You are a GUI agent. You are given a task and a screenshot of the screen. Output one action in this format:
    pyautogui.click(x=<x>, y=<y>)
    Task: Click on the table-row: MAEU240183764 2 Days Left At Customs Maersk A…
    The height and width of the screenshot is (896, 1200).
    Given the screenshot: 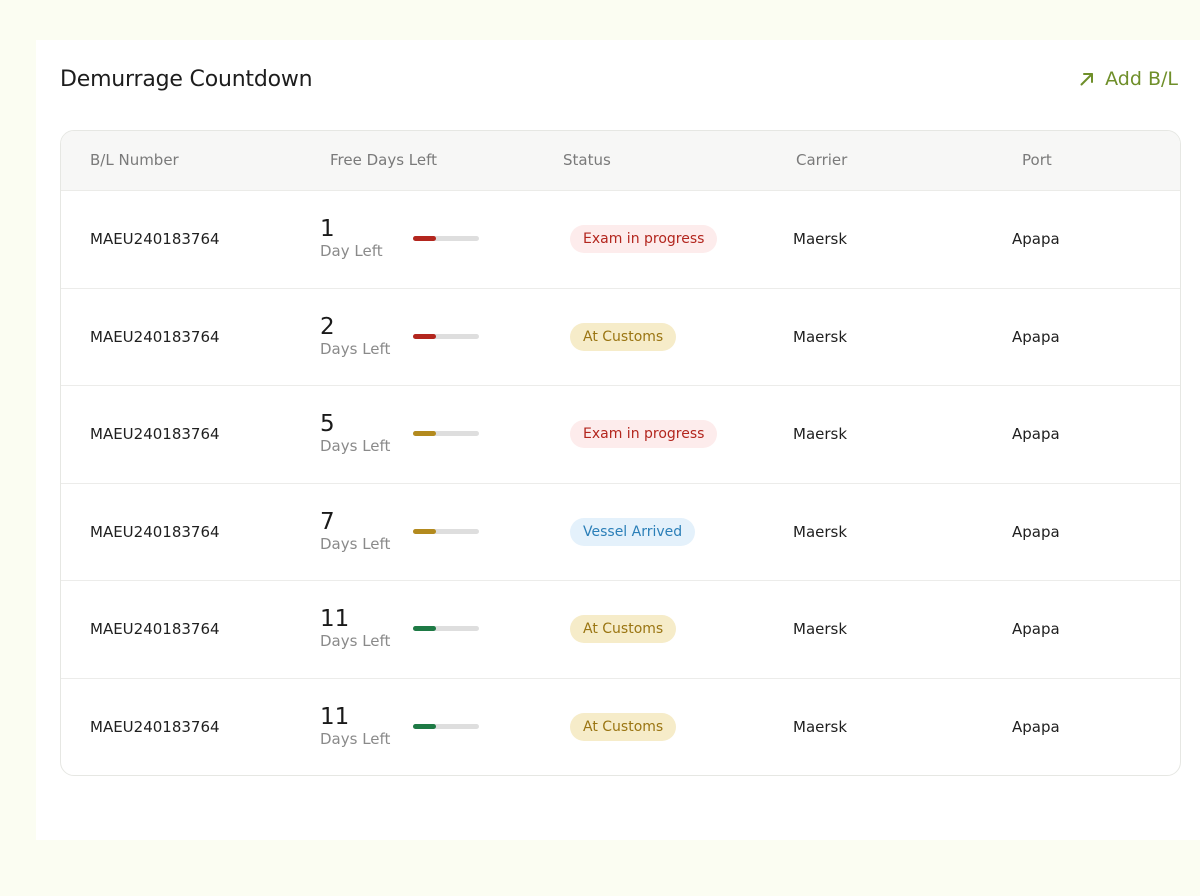 What is the action you would take?
    pyautogui.click(x=620, y=337)
    